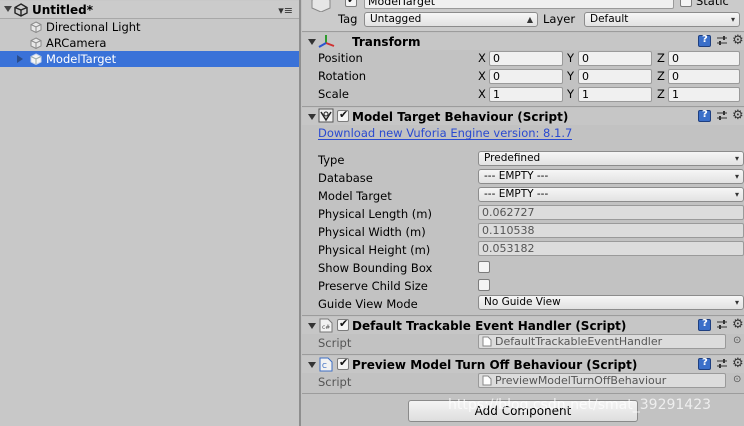 This screenshot has width=744, height=426. What do you see at coordinates (526, 94) in the screenshot?
I see `scale-x-field: 1` at bounding box center [526, 94].